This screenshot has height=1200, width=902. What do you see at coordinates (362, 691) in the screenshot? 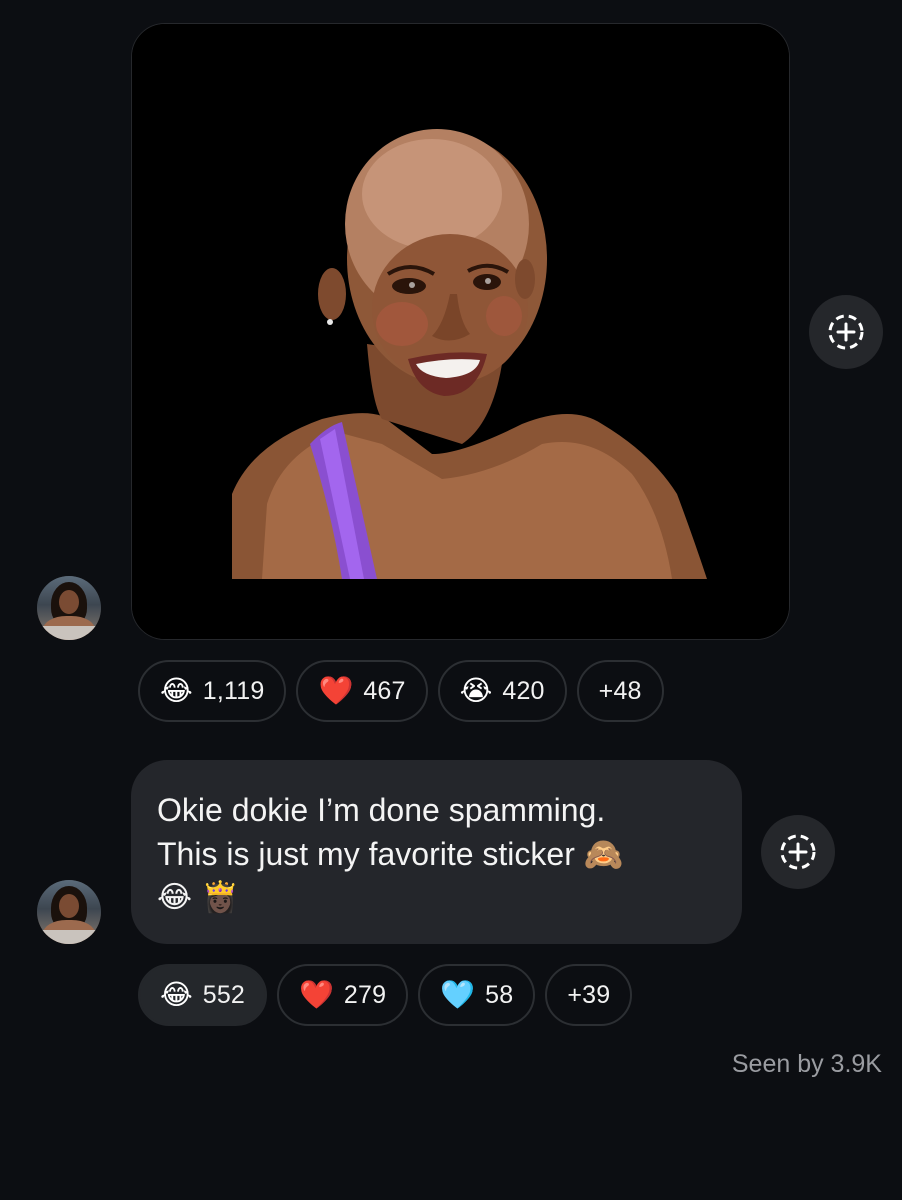
I see `reaction-chip-heart: ❤️ 467` at bounding box center [362, 691].